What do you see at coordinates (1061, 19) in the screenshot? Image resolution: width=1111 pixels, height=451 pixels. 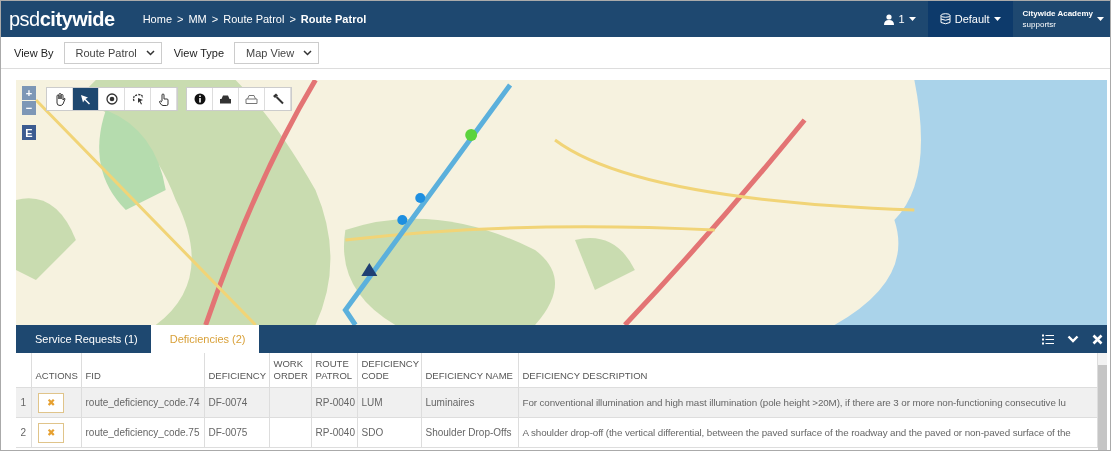 I see `account-button: Citywide Academy supportsr` at bounding box center [1061, 19].